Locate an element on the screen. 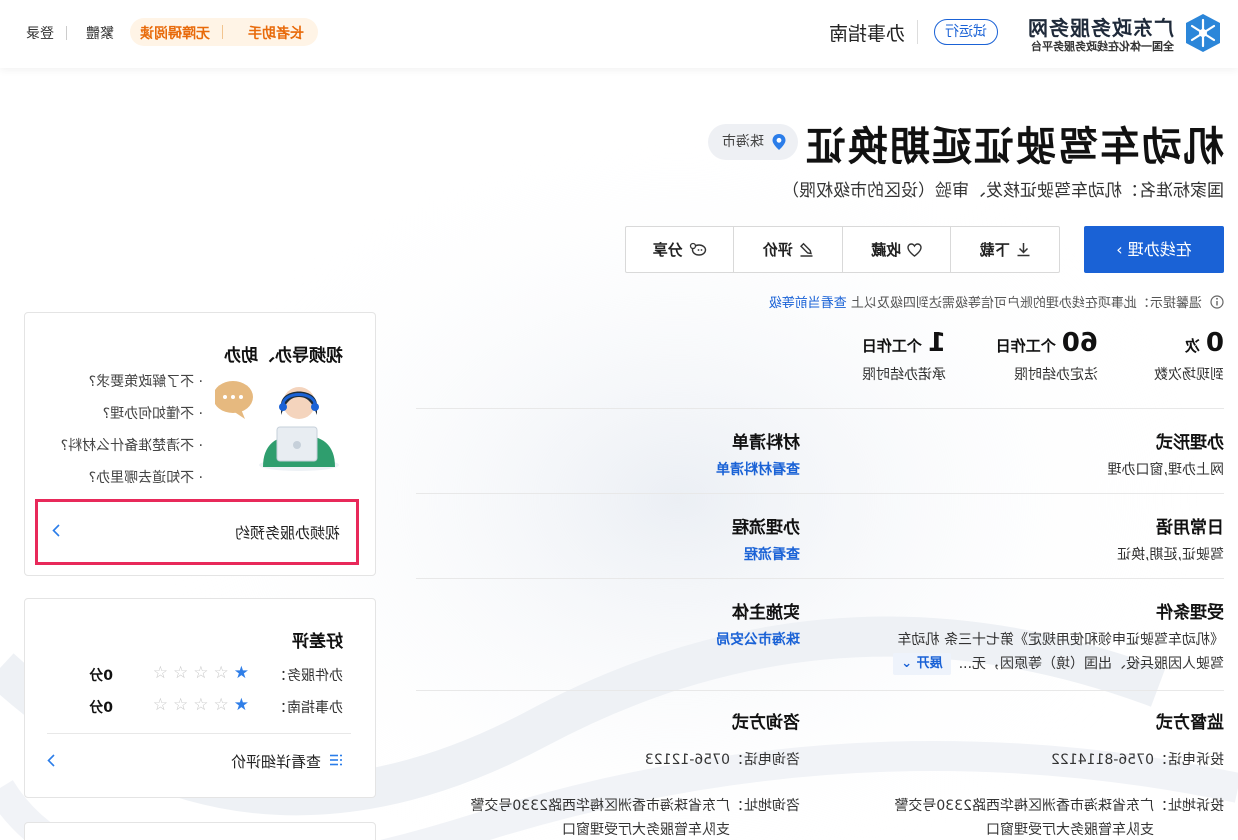 The height and width of the screenshot is (840, 1238). sidebar-card is located at coordinates (200, 831).